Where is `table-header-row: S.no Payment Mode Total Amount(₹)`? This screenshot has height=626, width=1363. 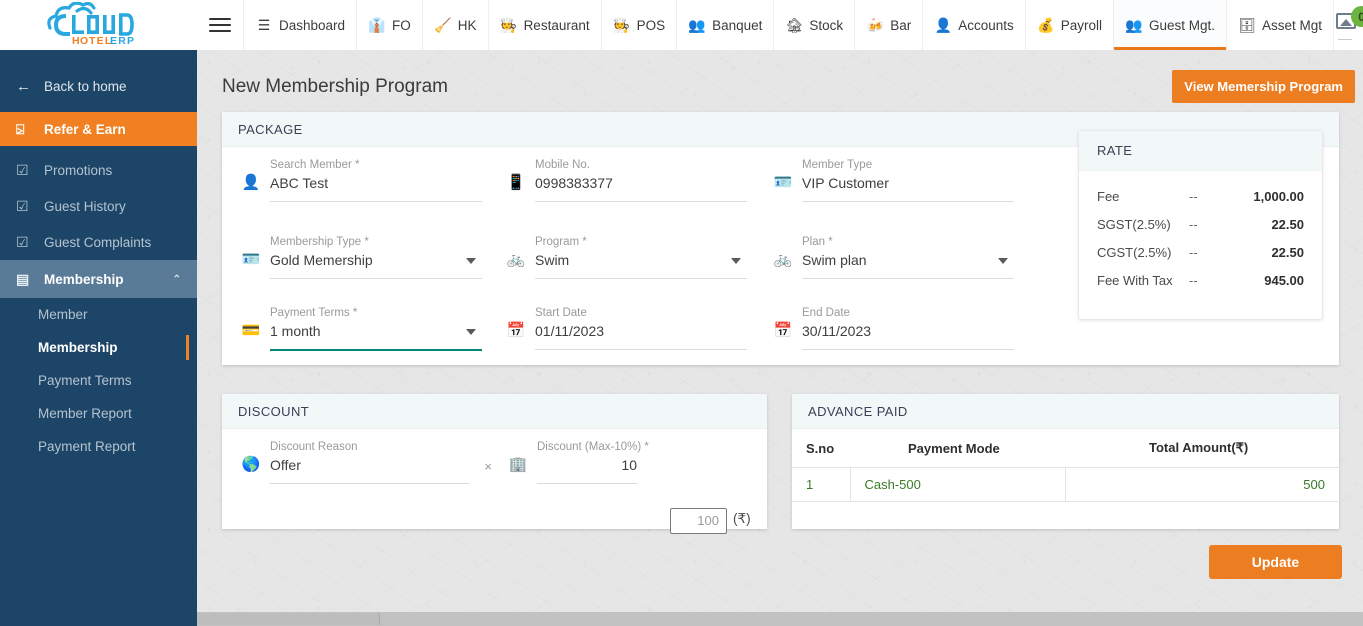 table-header-row: S.no Payment Mode Total Amount(₹) is located at coordinates (1065, 448).